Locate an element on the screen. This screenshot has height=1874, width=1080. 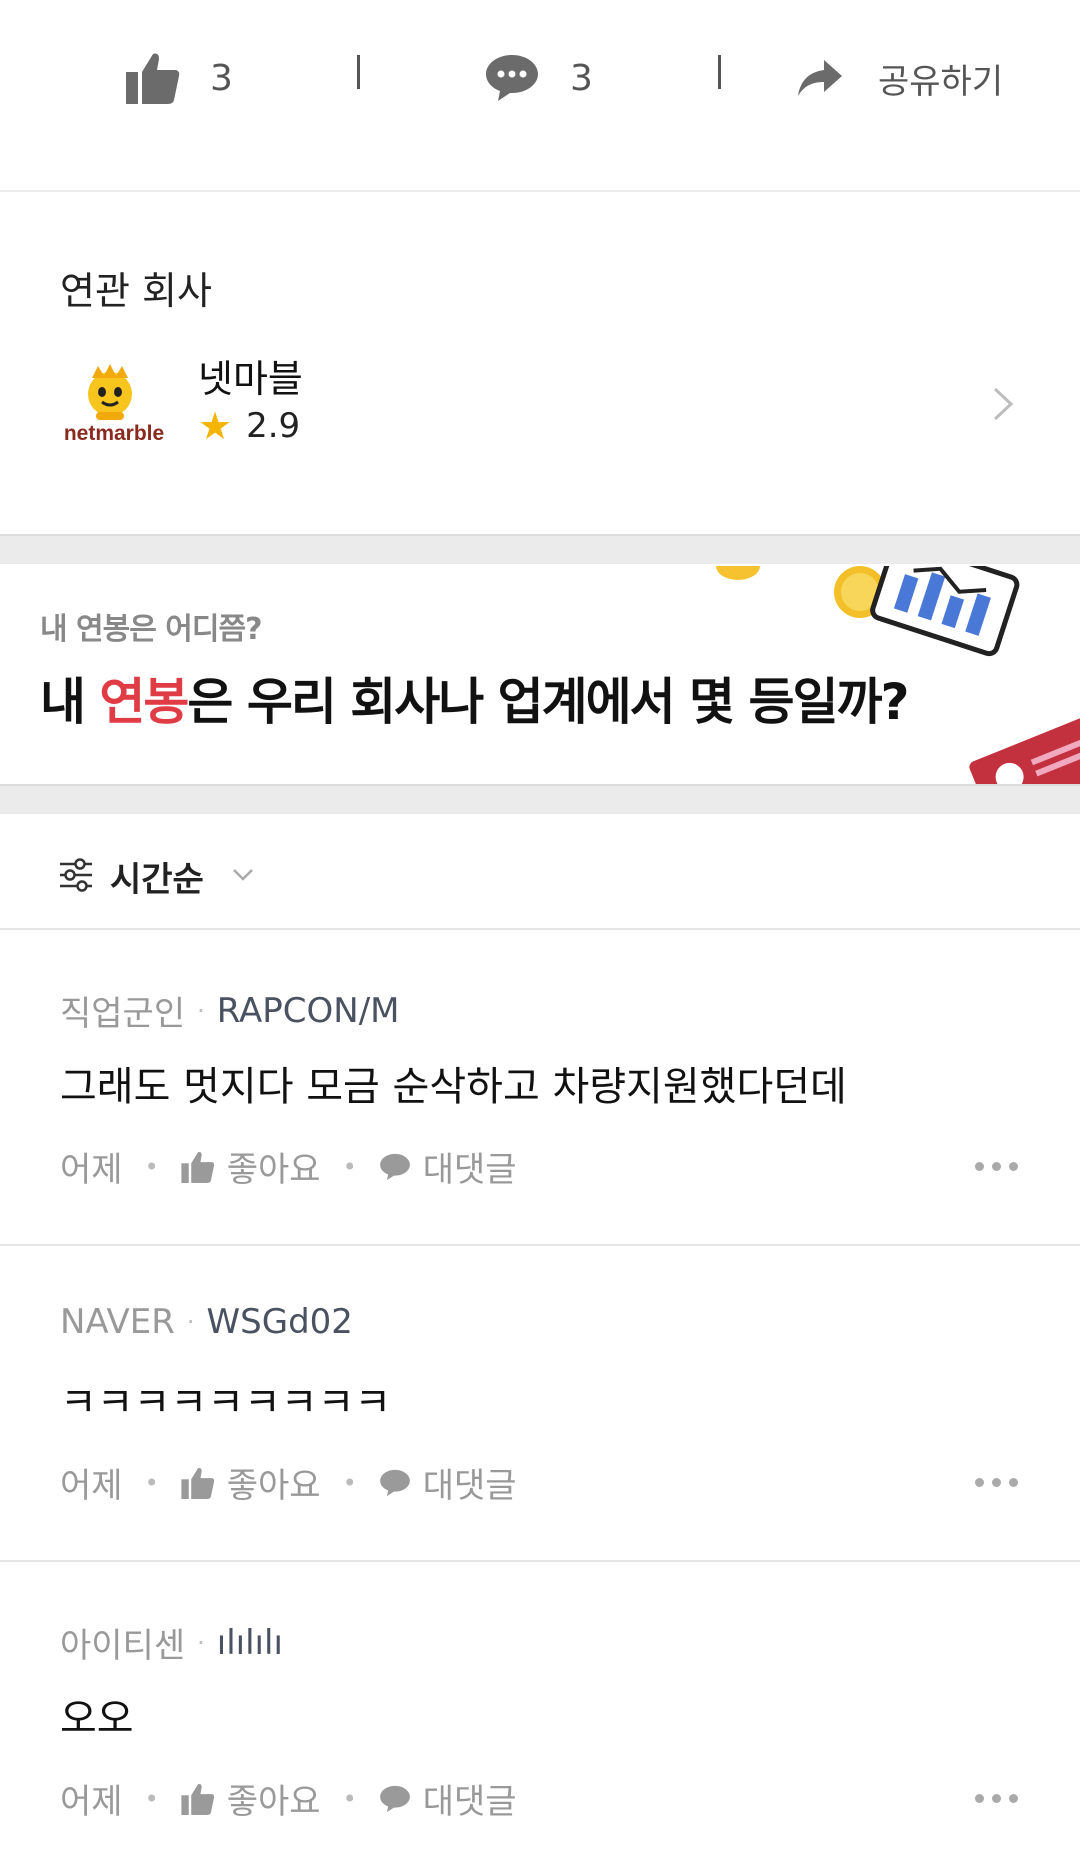
share-button: 공유하기 is located at coordinates (899, 78).